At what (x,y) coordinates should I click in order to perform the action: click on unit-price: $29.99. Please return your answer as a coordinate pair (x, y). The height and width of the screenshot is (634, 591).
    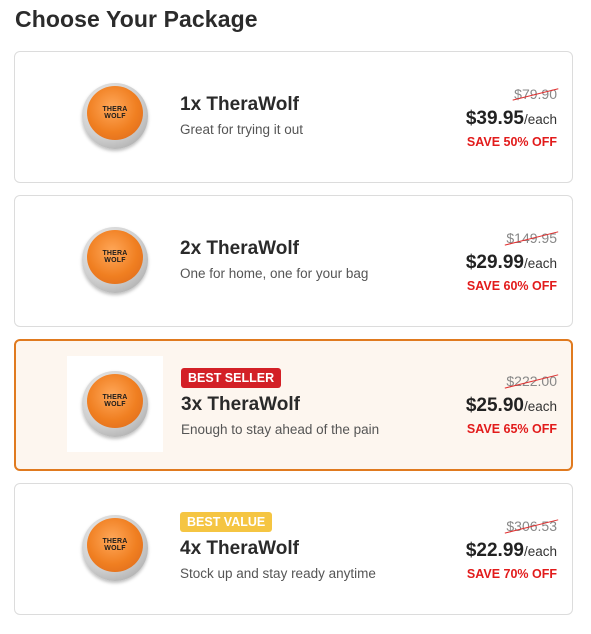
    Looking at the image, I should click on (494, 262).